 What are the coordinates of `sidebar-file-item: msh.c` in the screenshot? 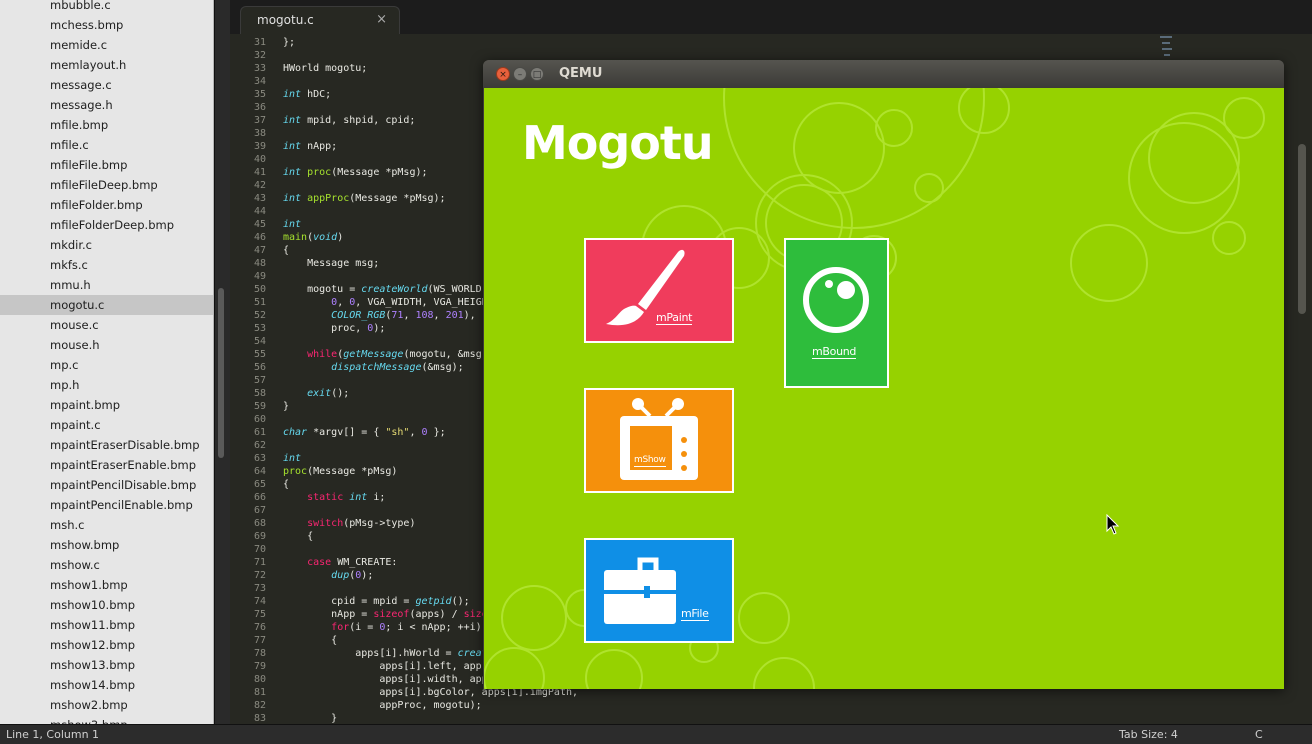 It's located at (106, 525).